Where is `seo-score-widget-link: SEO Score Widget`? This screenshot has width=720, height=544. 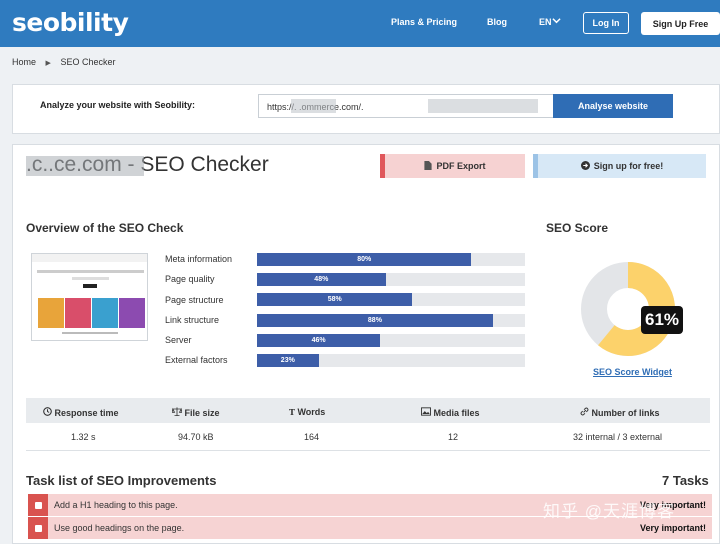 seo-score-widget-link: SEO Score Widget is located at coordinates (632, 372).